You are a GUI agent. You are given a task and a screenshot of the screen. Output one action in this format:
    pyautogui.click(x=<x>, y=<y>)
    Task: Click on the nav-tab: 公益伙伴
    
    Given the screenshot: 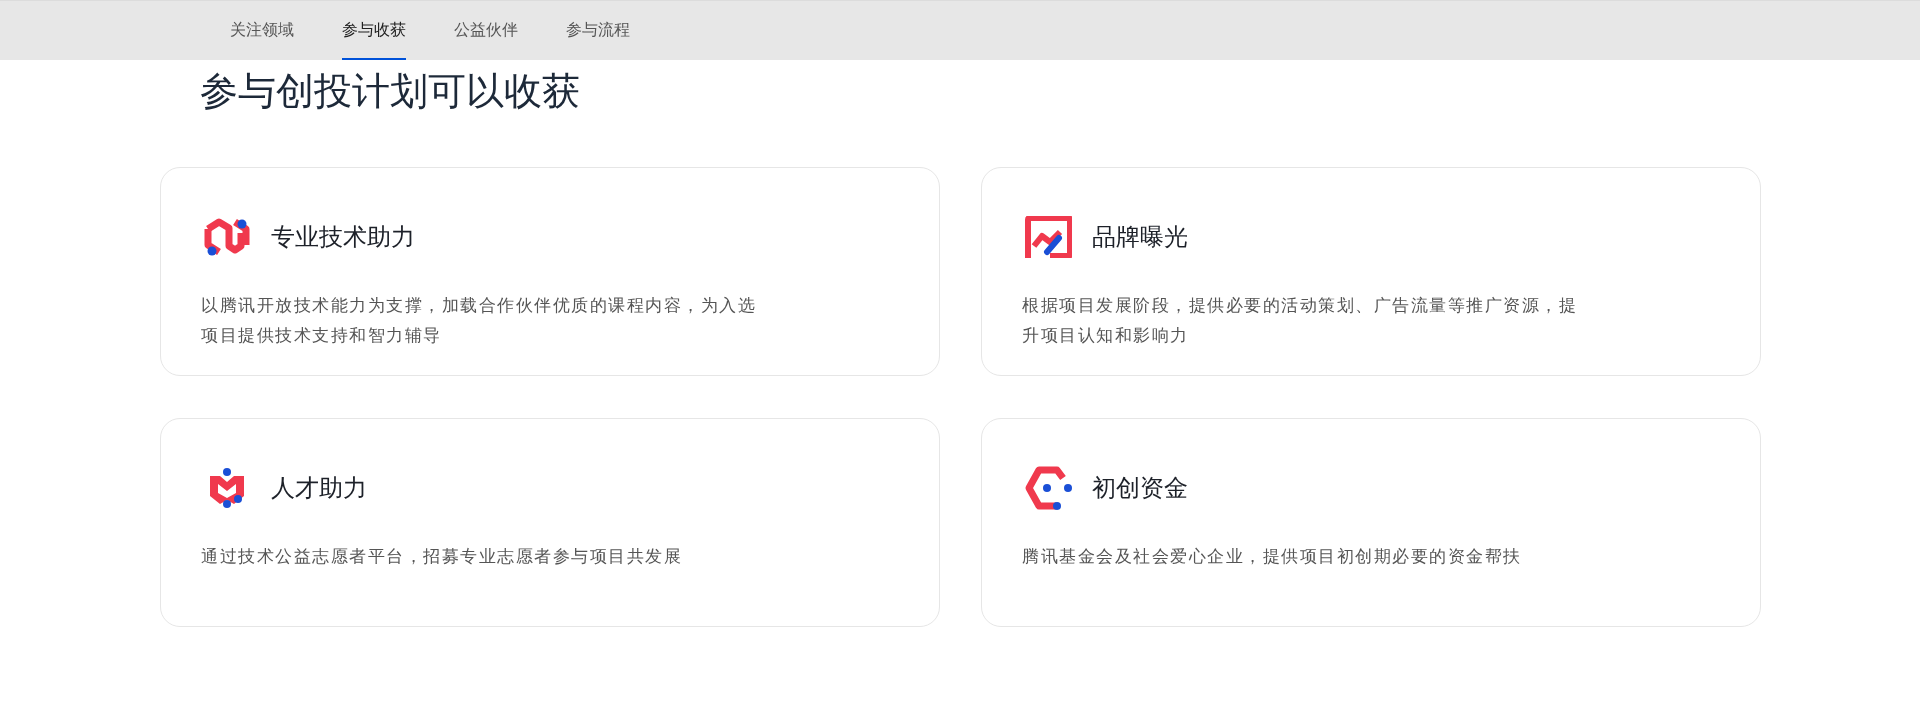 What is the action you would take?
    pyautogui.click(x=486, y=30)
    